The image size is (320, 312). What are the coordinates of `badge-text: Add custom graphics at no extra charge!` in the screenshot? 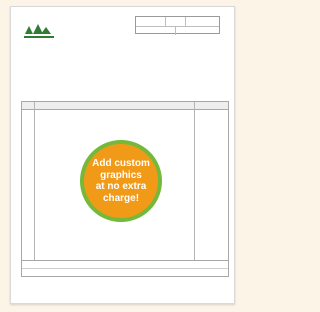 It's located at (121, 181).